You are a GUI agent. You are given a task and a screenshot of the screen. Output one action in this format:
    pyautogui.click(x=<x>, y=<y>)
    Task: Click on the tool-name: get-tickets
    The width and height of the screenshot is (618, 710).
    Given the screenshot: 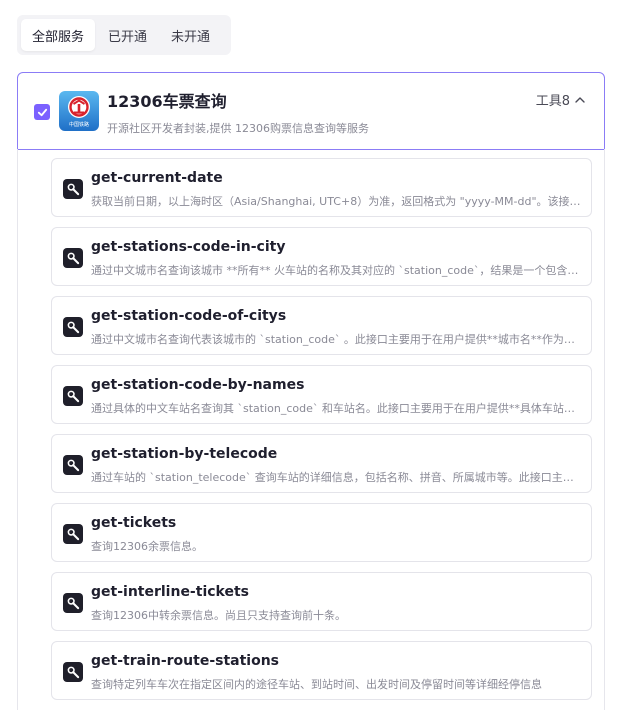 What is the action you would take?
    pyautogui.click(x=134, y=523)
    